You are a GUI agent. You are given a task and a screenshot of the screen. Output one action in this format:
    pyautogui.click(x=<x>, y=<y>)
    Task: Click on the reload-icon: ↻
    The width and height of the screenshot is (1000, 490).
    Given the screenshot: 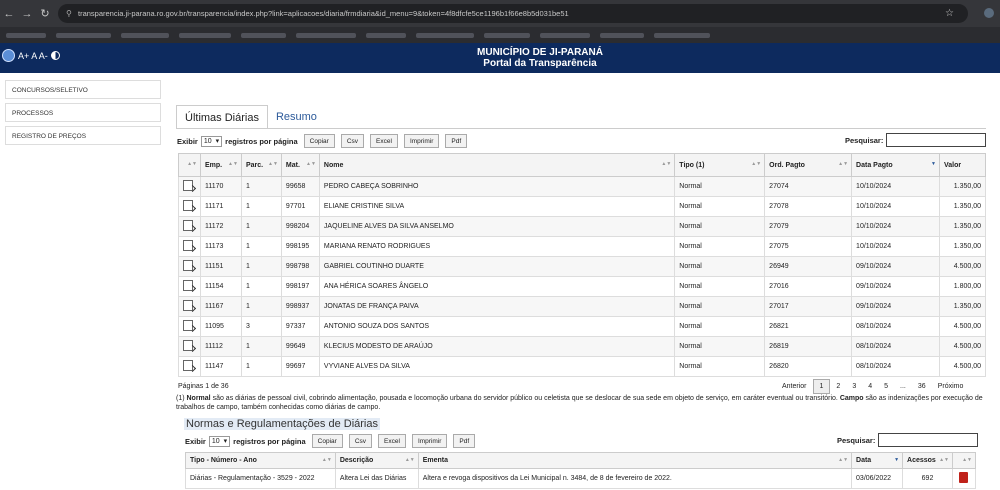 What is the action you would take?
    pyautogui.click(x=45, y=13)
    